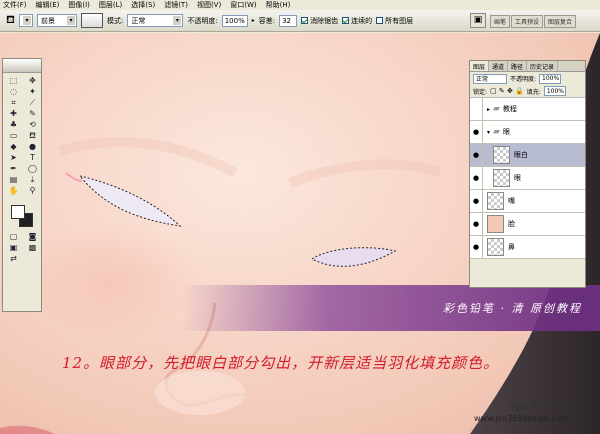 The height and width of the screenshot is (434, 600). I want to click on tab-channels: 通道, so click(499, 66).